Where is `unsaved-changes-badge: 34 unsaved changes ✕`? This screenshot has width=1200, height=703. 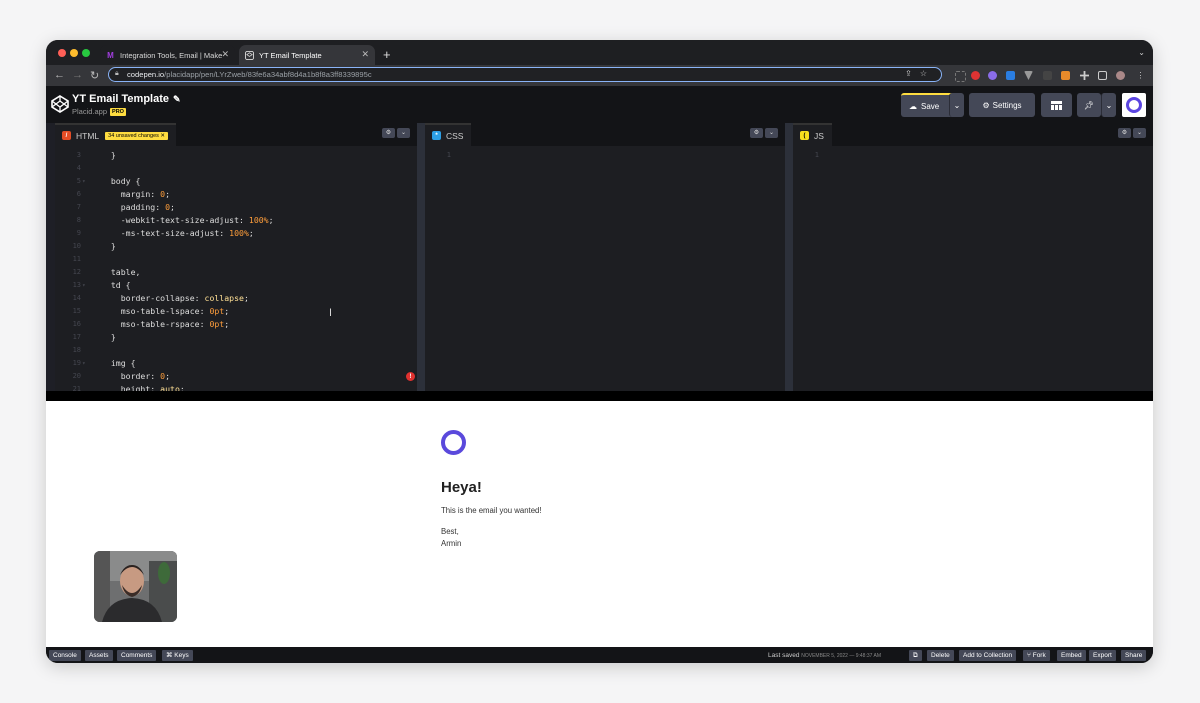 unsaved-changes-badge: 34 unsaved changes ✕ is located at coordinates (137, 135).